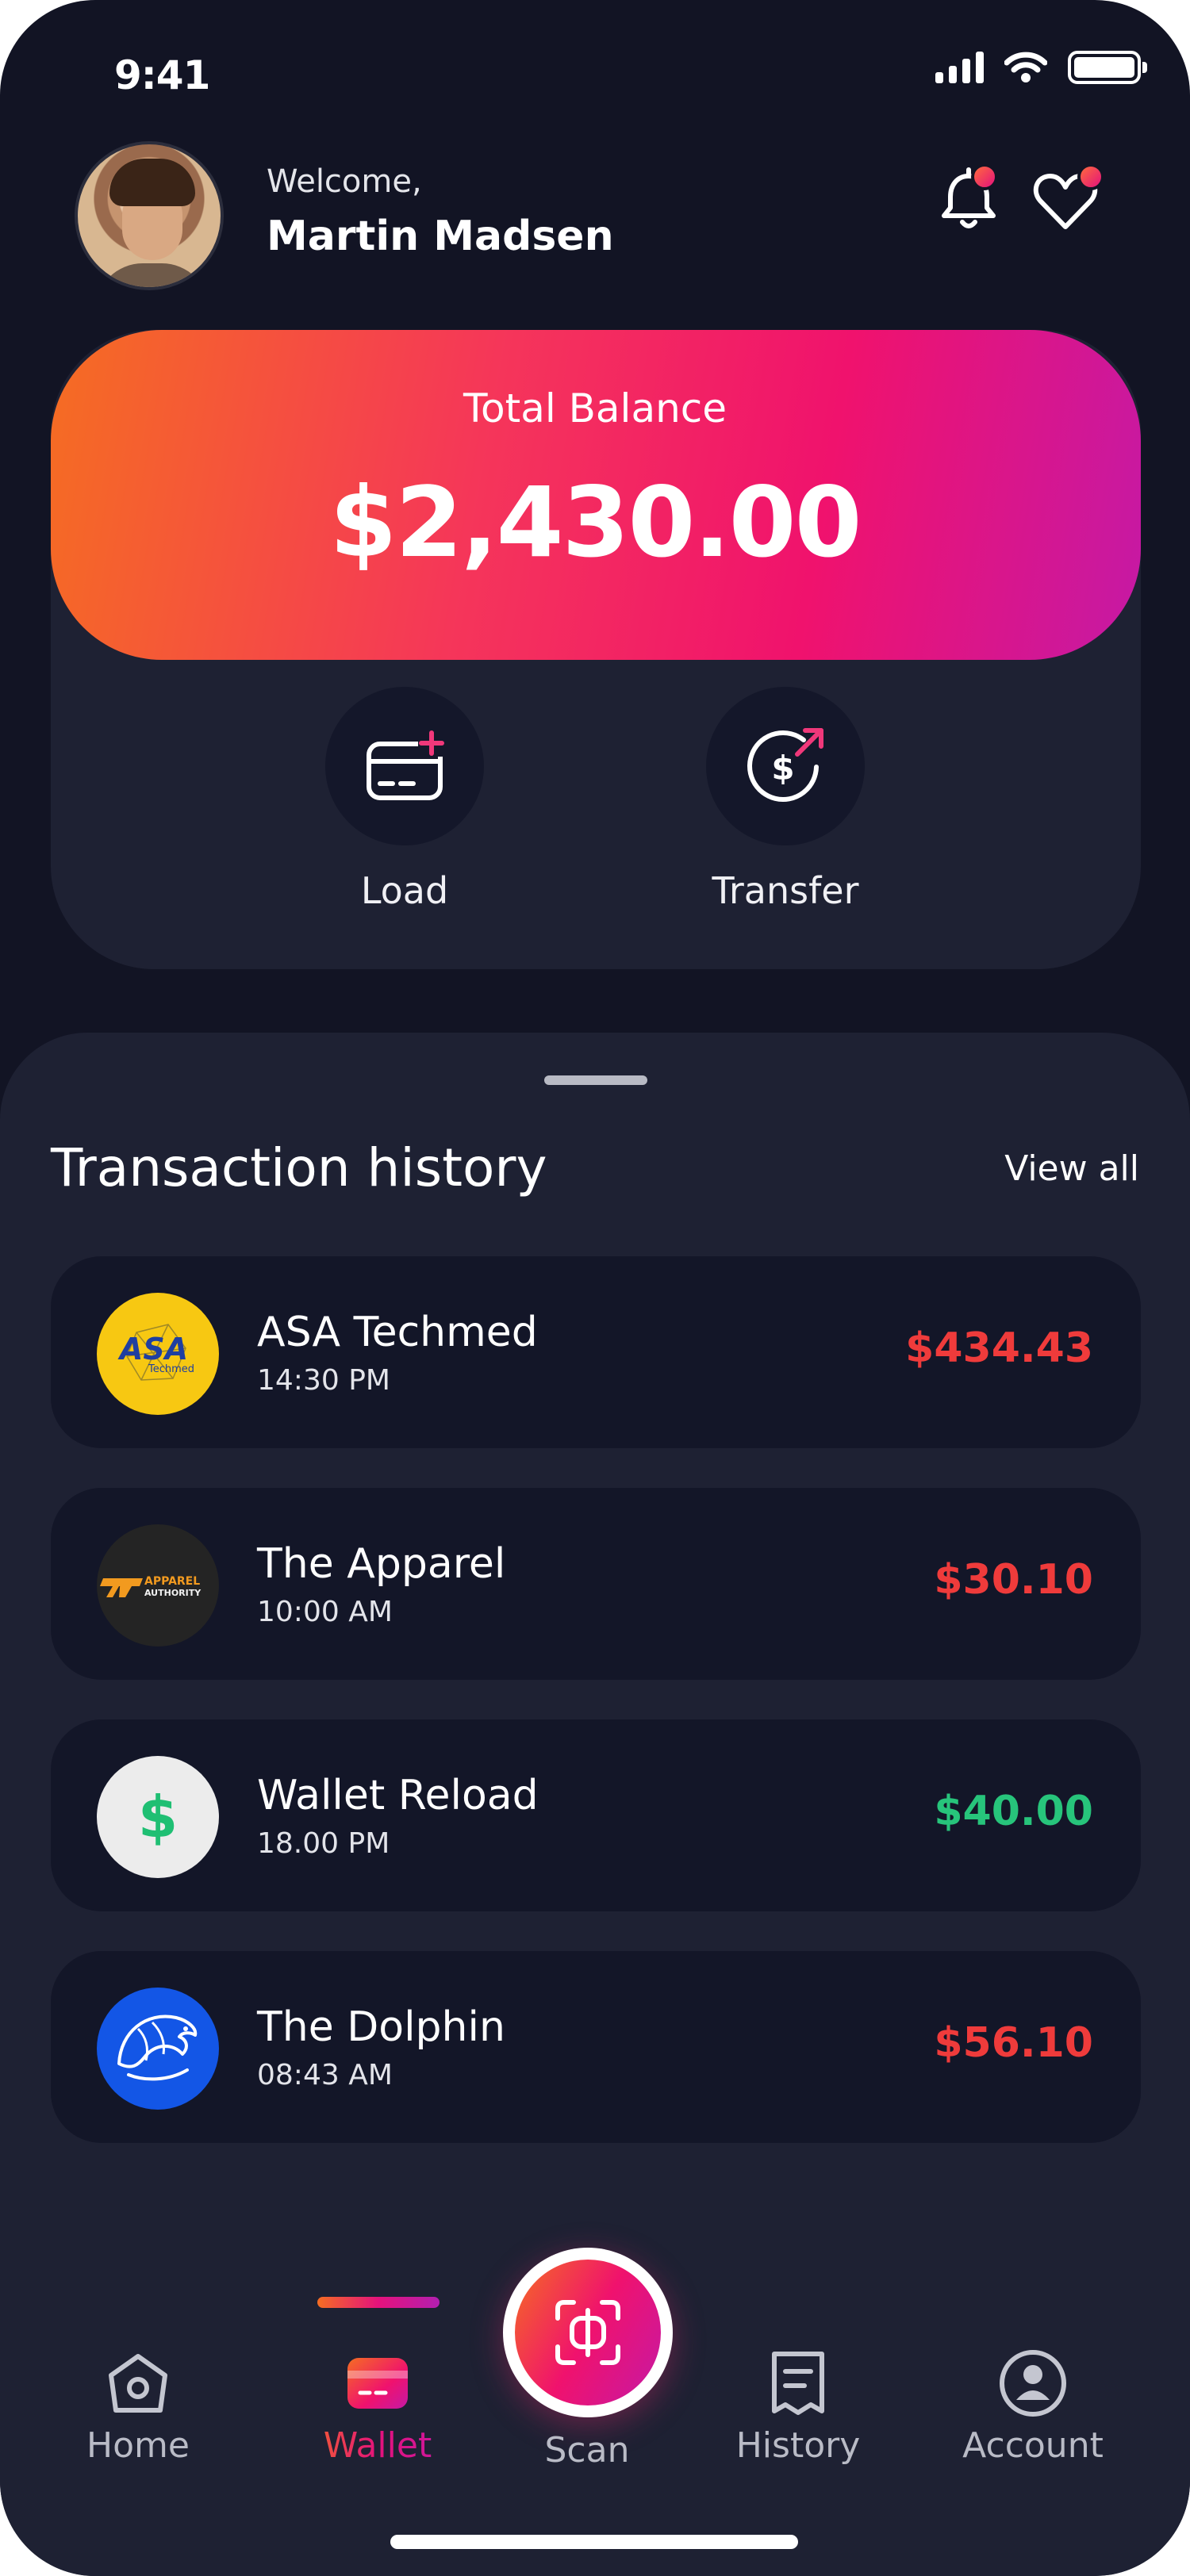  Describe the element at coordinates (1107, 68) in the screenshot. I see `battery-icon` at that location.